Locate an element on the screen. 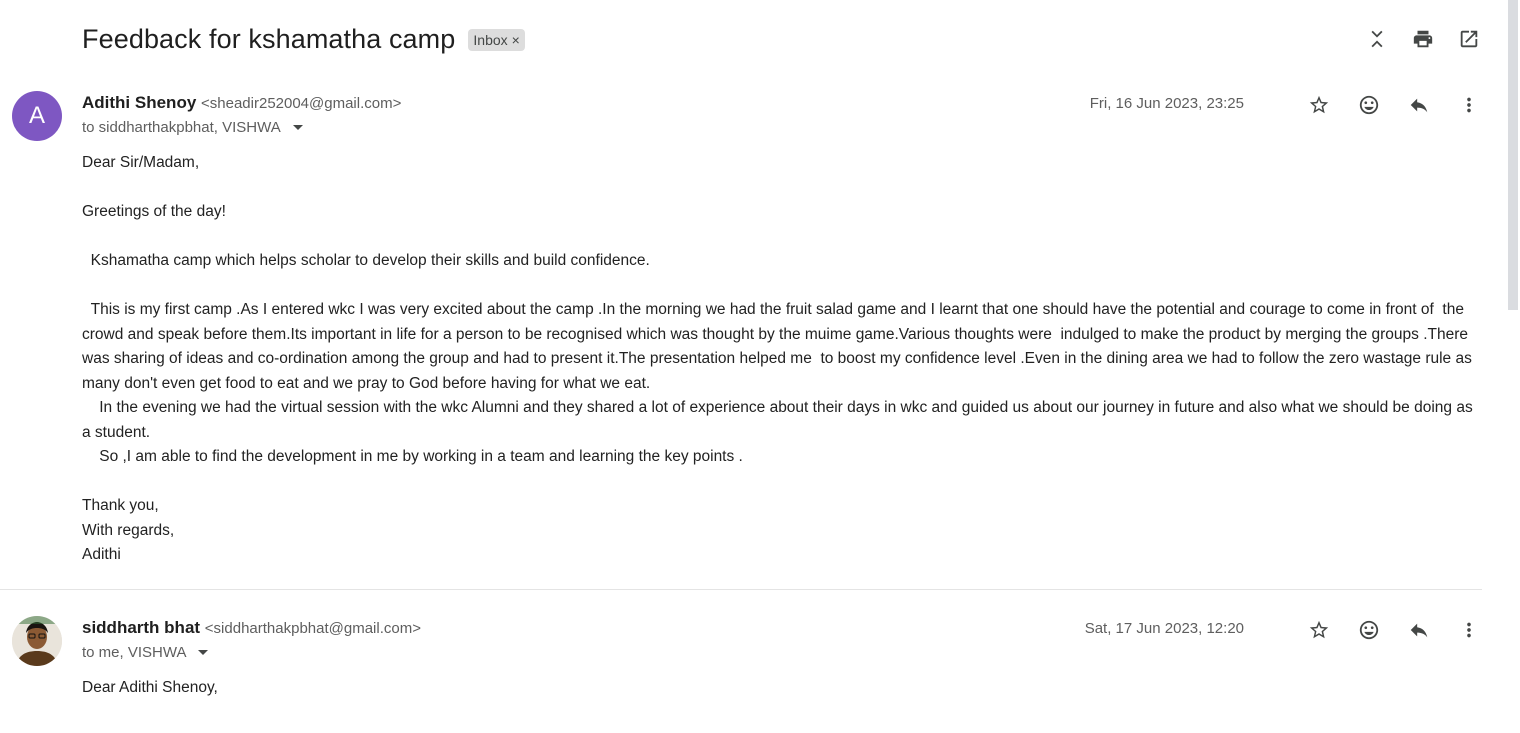 The image size is (1520, 733). open-in-new-window-icon is located at coordinates (1469, 39).